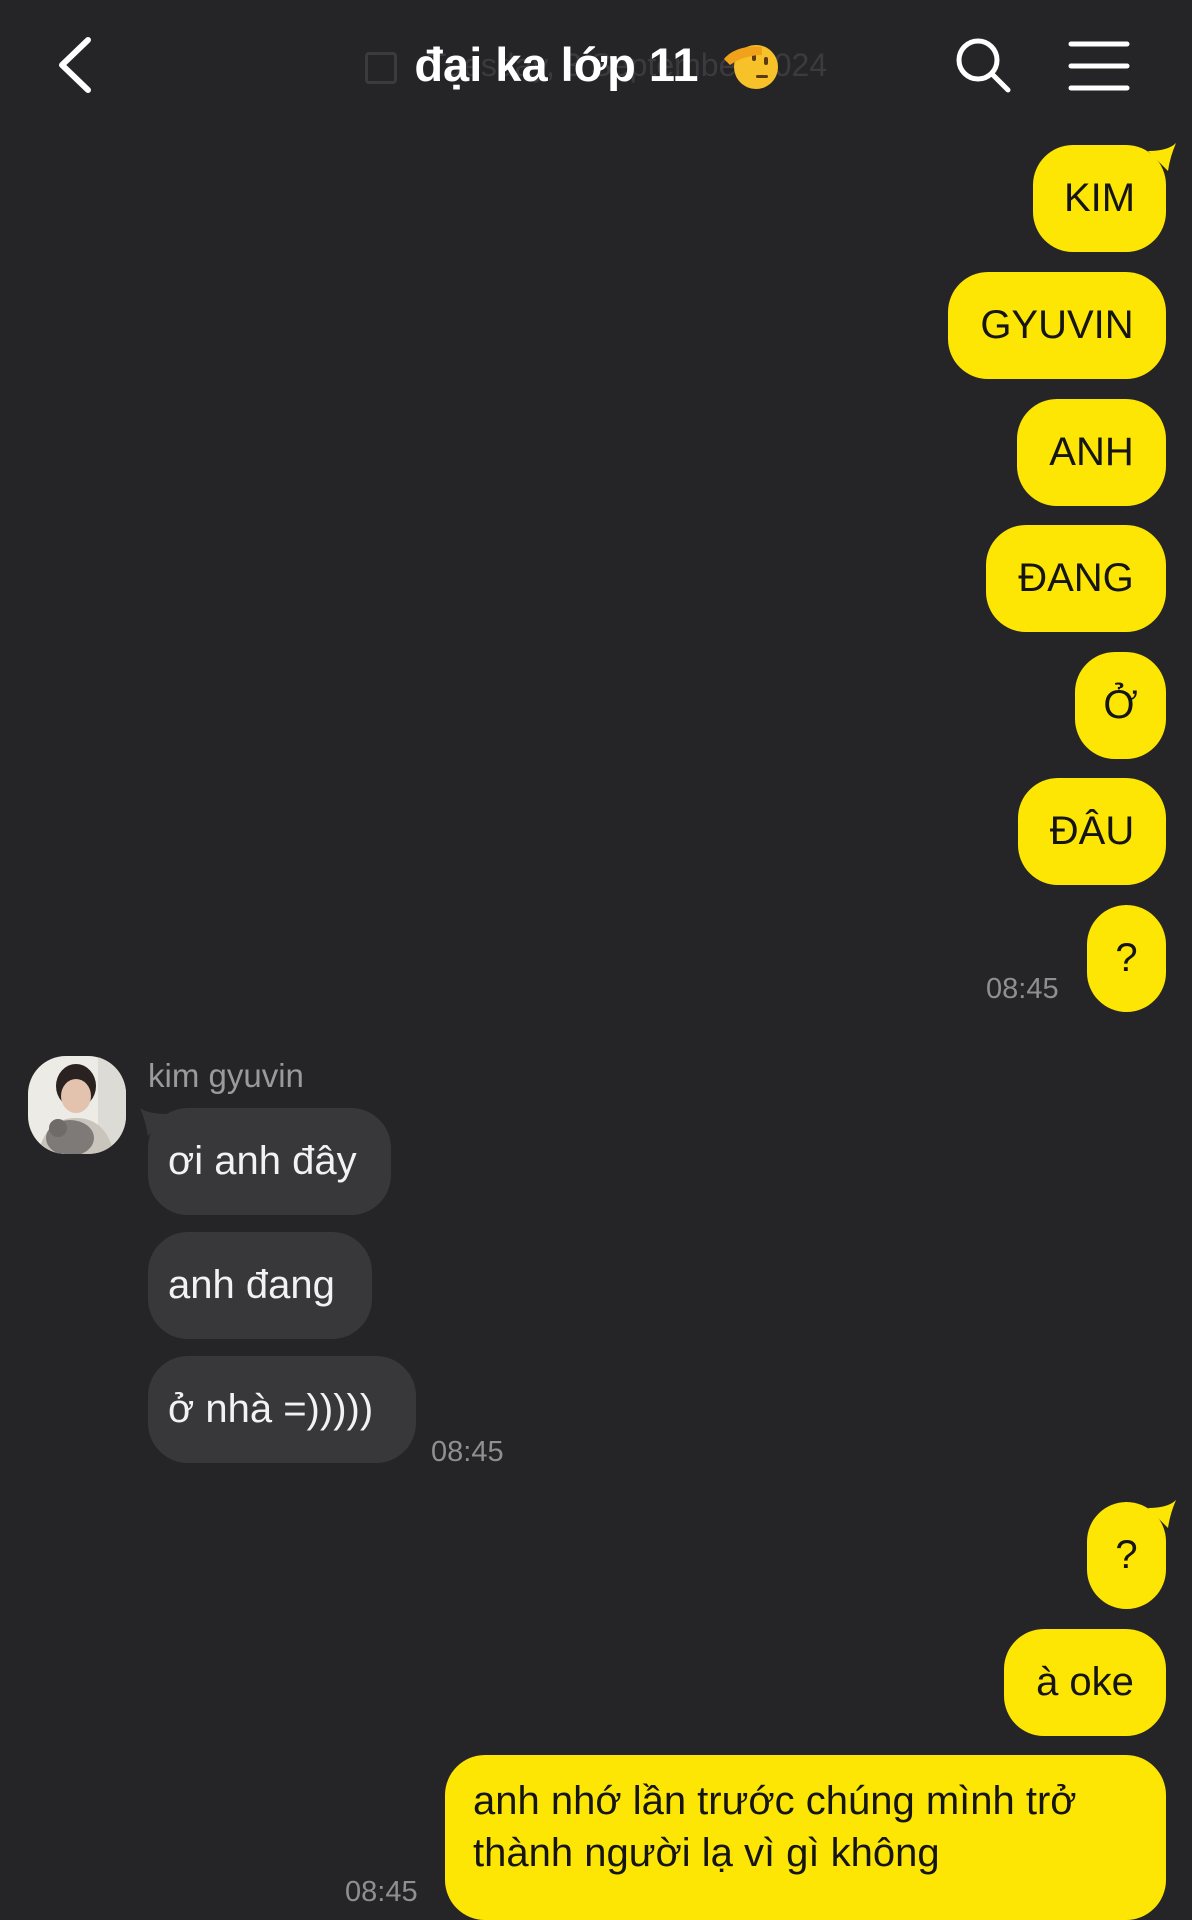  What do you see at coordinates (380, 67) in the screenshot?
I see `calendar-icon` at bounding box center [380, 67].